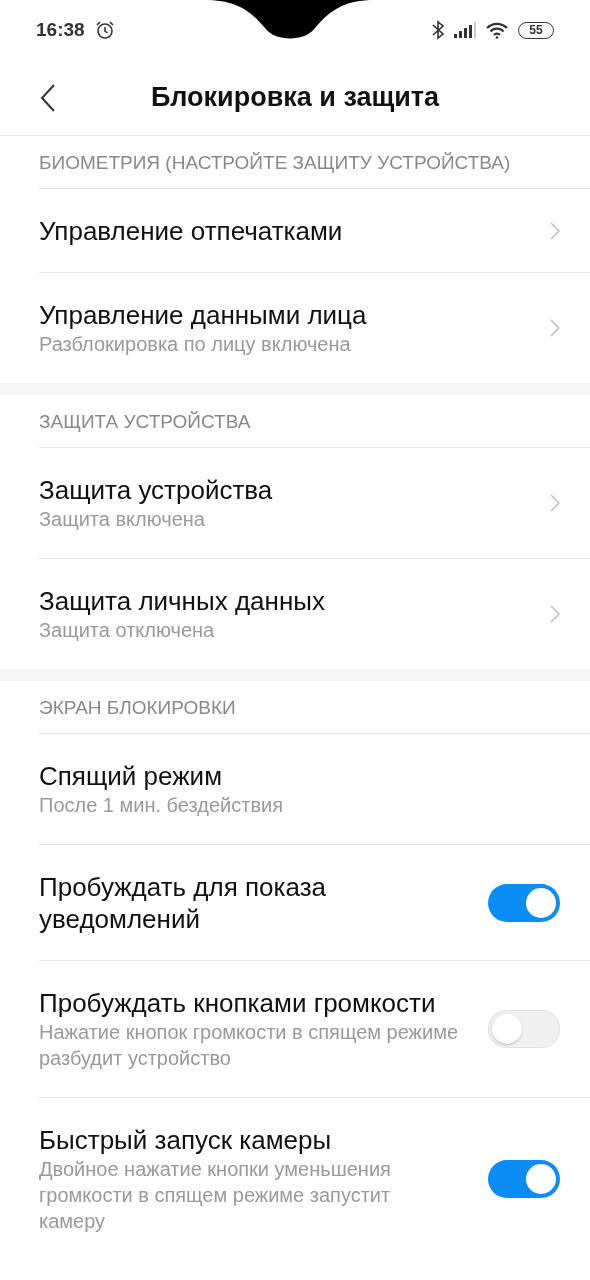 Image resolution: width=590 pixels, height=1280 pixels. I want to click on settings-row: Пробуждать для показа уведомлений, so click(314, 903).